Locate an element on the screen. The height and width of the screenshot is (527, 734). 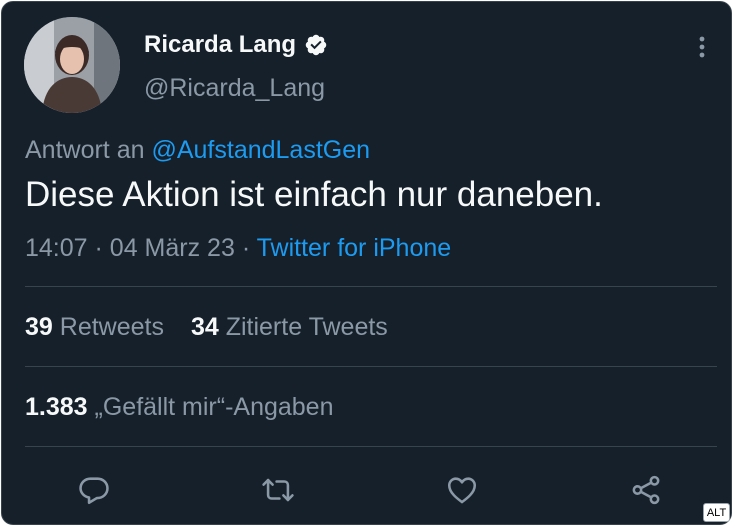
reply-context: Antwort an @AufstandLastGen is located at coordinates (197, 150).